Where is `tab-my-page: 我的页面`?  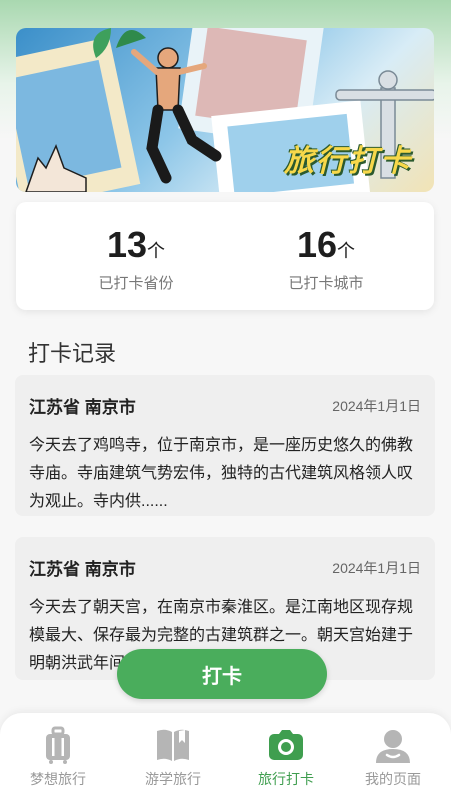 tab-my-page: 我的页面 is located at coordinates (393, 757).